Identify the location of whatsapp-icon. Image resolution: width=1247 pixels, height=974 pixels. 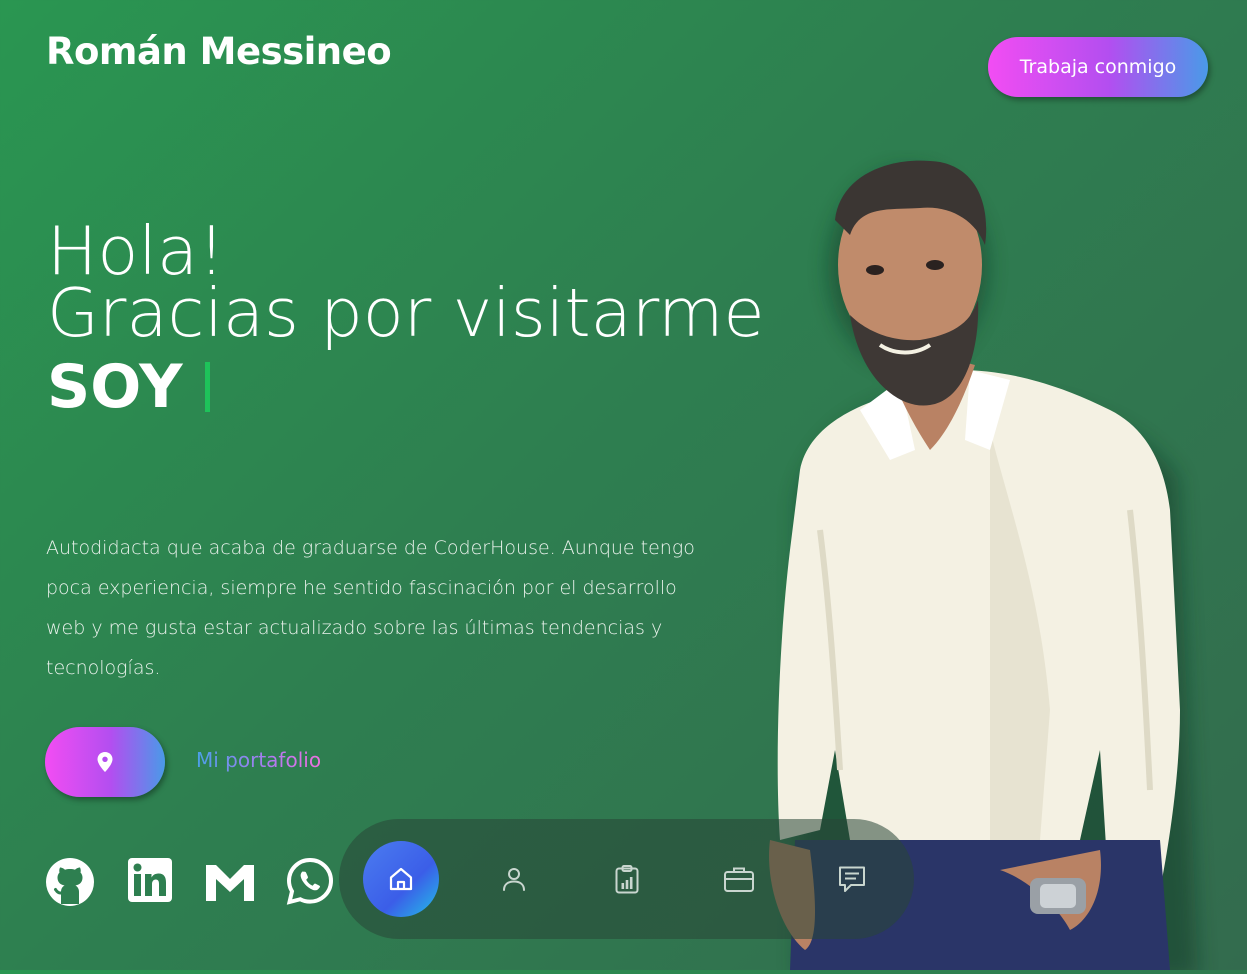
(310, 881).